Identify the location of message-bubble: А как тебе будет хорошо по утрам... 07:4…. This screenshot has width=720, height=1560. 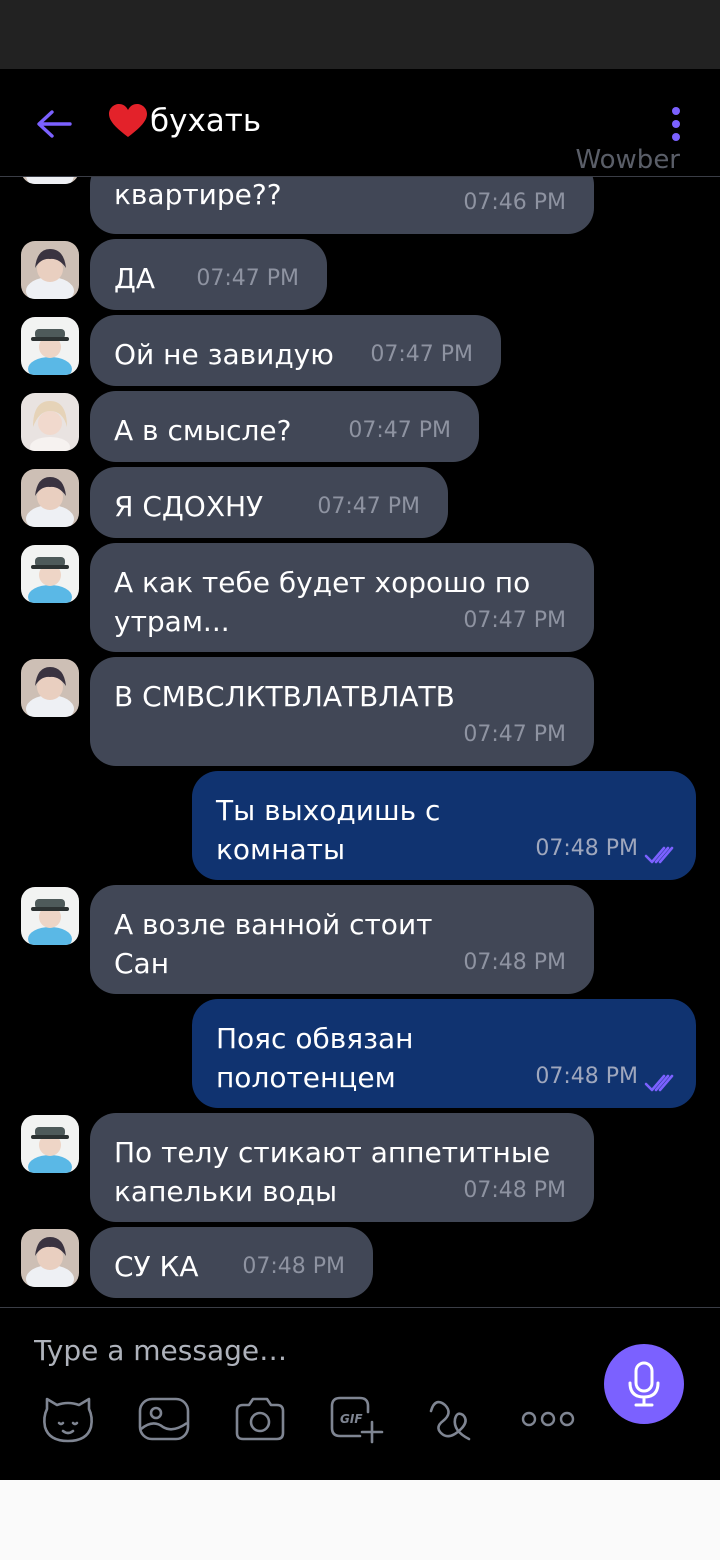
(342, 597).